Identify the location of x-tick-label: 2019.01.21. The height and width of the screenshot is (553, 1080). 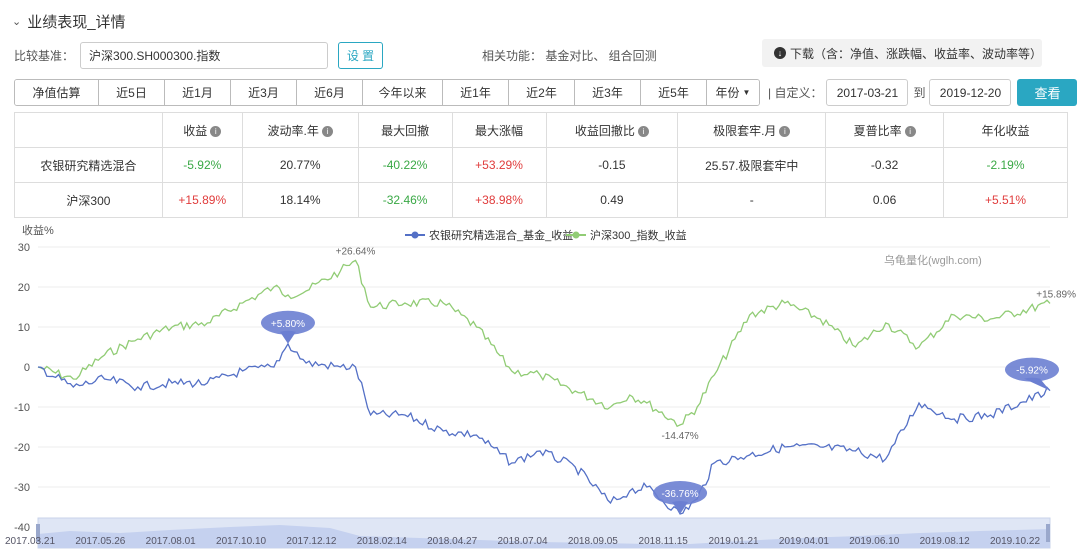
(734, 541).